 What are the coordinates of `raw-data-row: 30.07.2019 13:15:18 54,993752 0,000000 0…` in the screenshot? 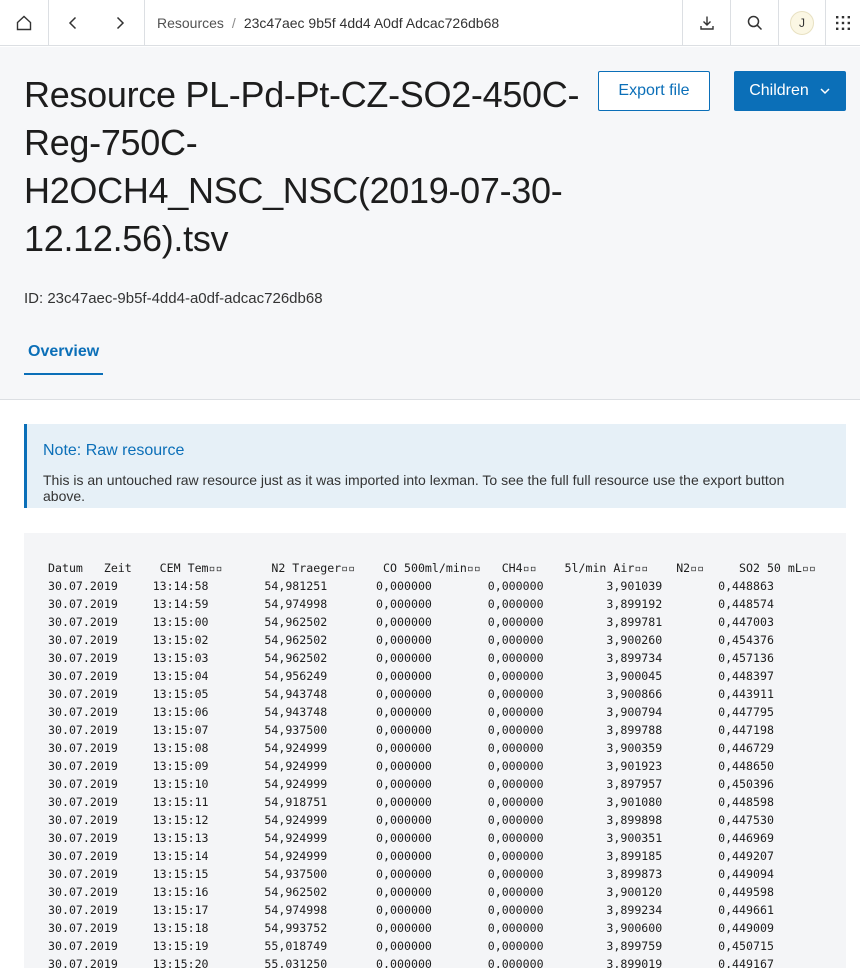 It's located at (411, 928).